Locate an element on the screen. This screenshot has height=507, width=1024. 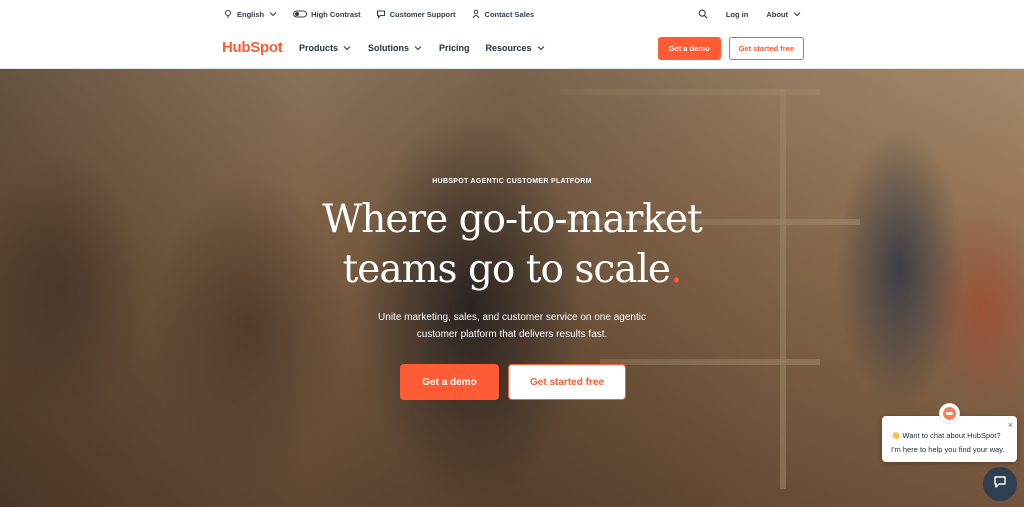
hero-cta-group: Get a demo Get started free is located at coordinates (513, 382).